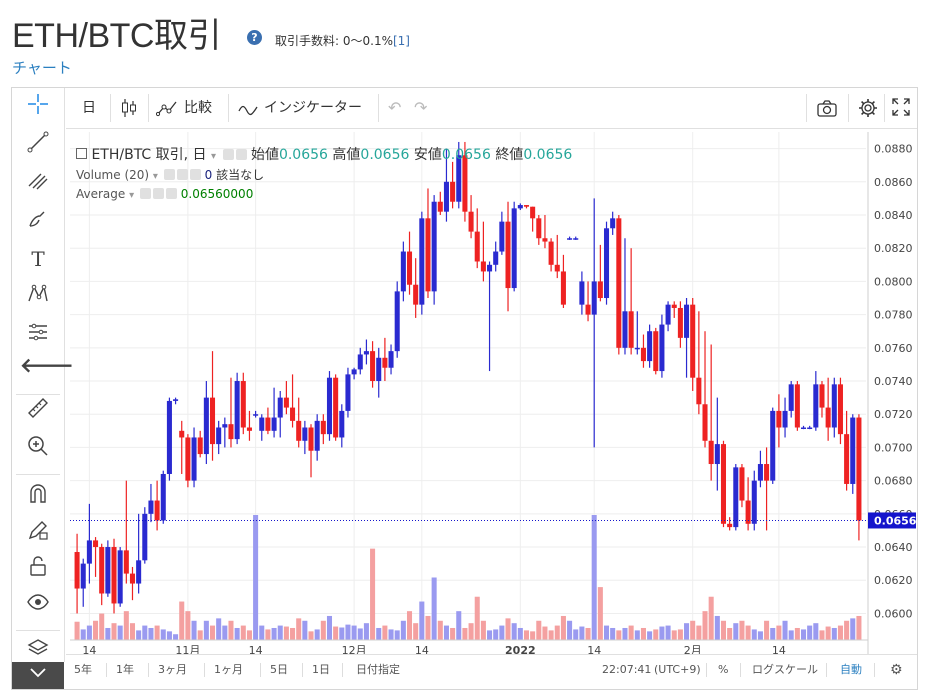  Describe the element at coordinates (38, 259) in the screenshot. I see `text-tool-icon: T` at that location.